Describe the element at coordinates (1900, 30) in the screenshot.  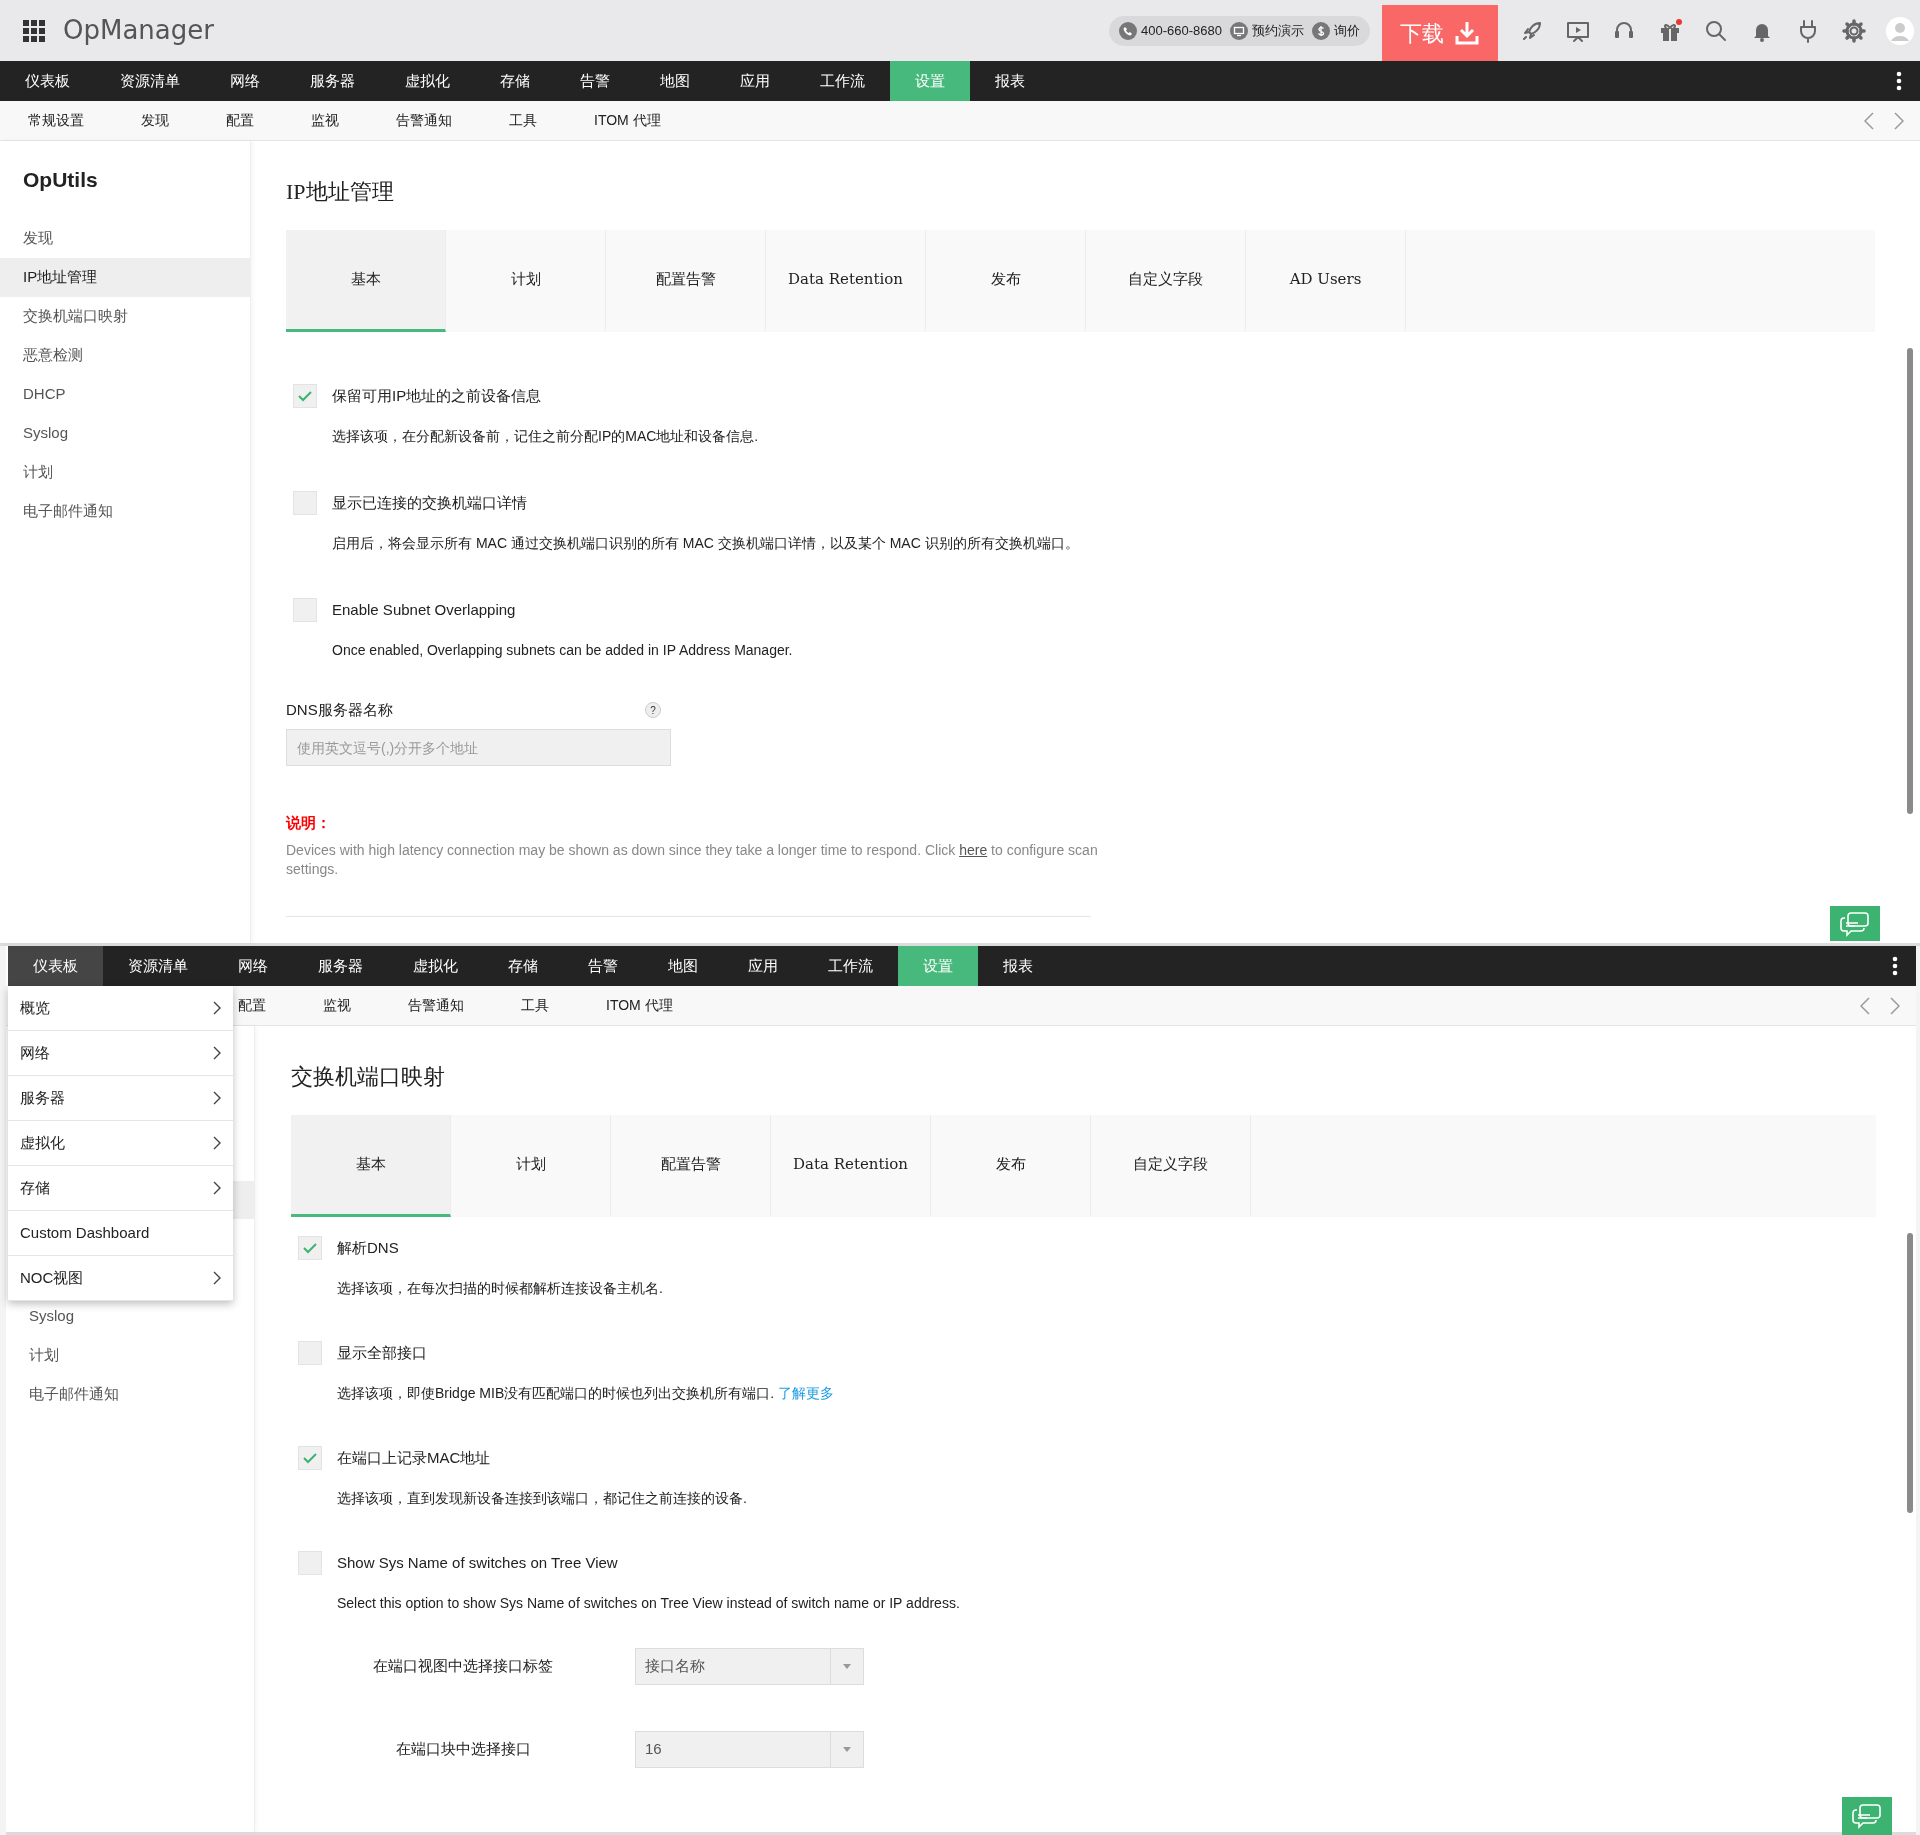
I see `avatar-icon` at that location.